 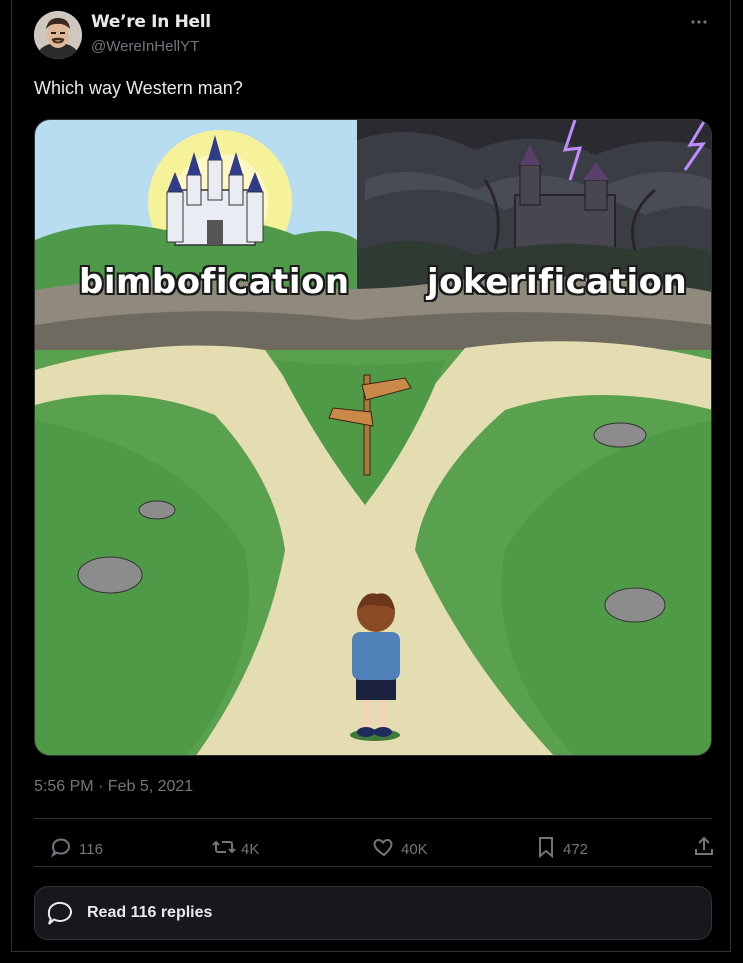 What do you see at coordinates (557, 282) in the screenshot?
I see `meme-label-right: jokerification` at bounding box center [557, 282].